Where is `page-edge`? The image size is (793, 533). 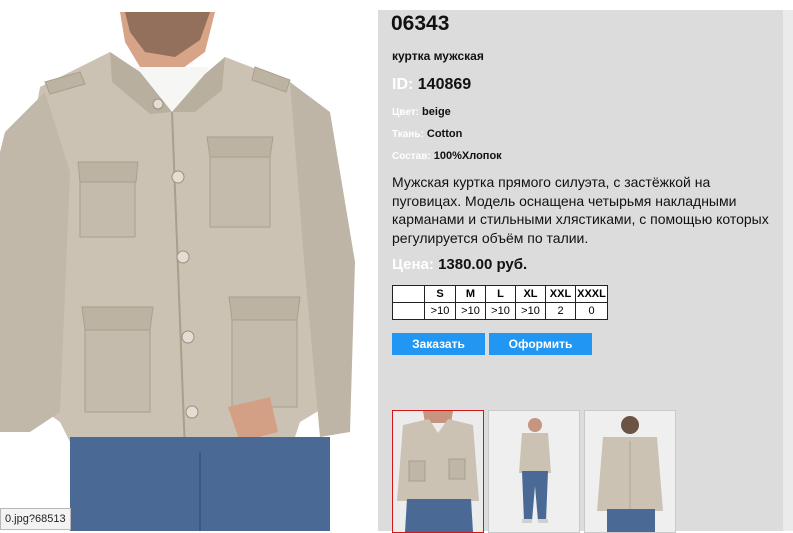 page-edge is located at coordinates (788, 270).